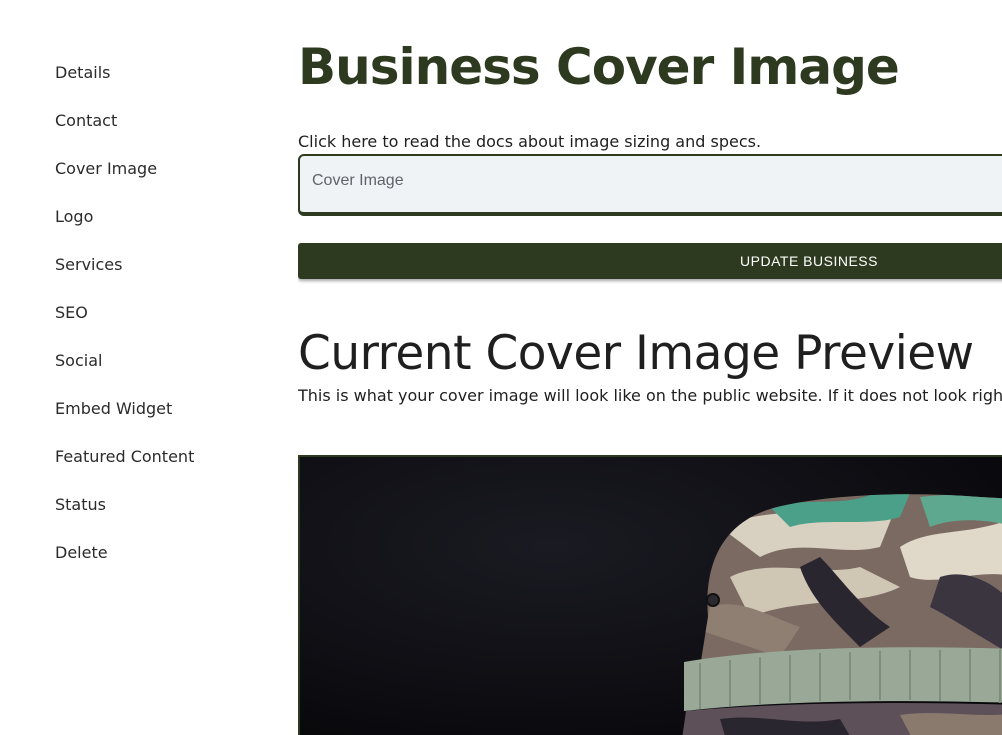 The width and height of the screenshot is (1002, 735). I want to click on sidebar-item-seo: SEO, so click(124, 326).